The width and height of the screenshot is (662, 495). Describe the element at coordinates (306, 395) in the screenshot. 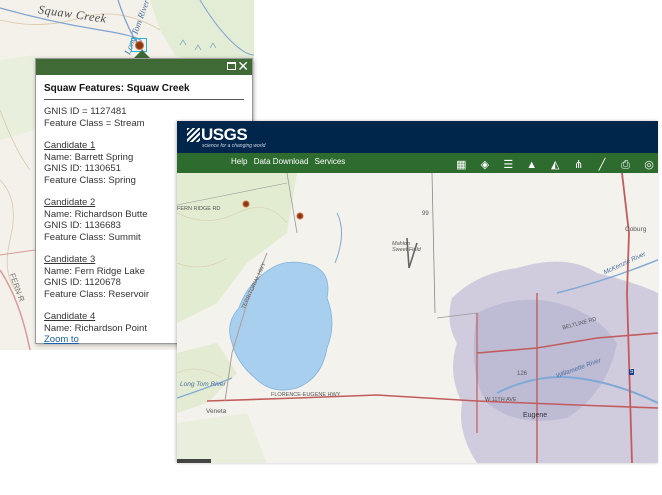

I see `florence-eugene-hwy-label: FLORENCE-EUGENE HWY` at that location.